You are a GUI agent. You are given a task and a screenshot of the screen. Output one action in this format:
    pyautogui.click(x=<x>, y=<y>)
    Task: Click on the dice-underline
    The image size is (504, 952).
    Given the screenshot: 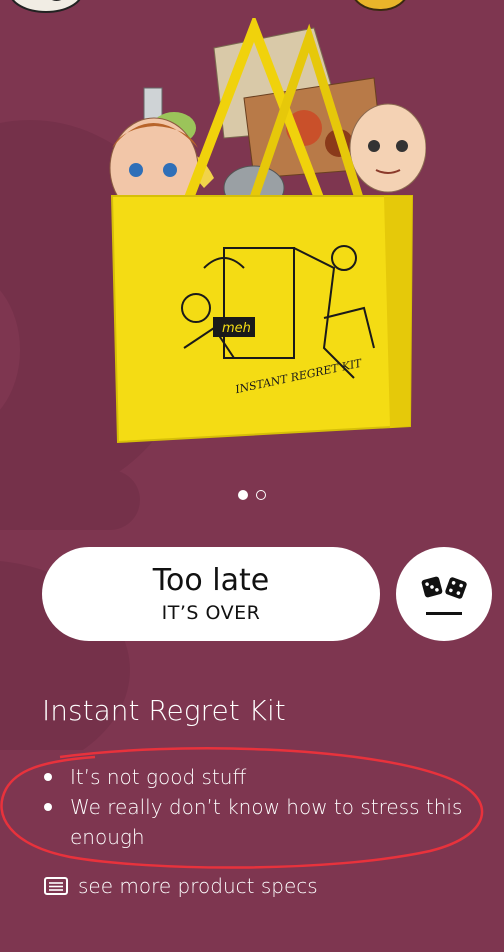 What is the action you would take?
    pyautogui.click(x=444, y=613)
    